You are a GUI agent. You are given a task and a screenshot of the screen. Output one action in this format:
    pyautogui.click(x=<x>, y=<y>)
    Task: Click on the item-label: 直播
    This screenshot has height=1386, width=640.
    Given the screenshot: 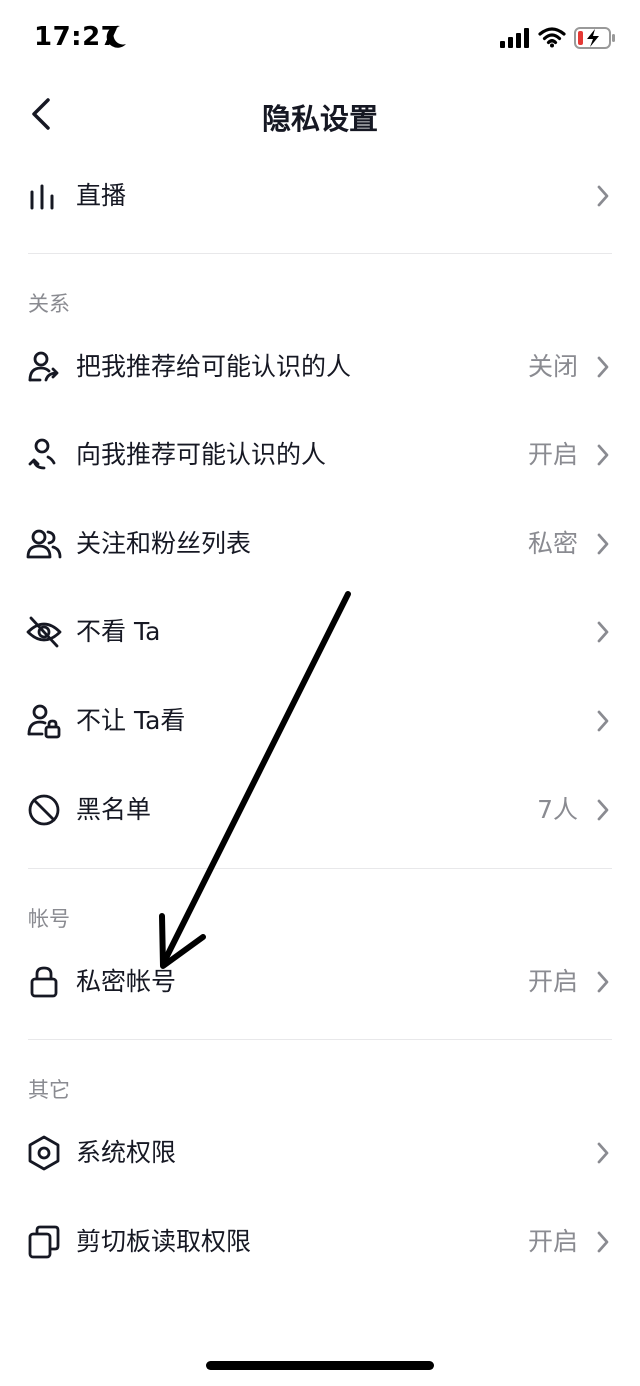 What is the action you would take?
    pyautogui.click(x=101, y=195)
    